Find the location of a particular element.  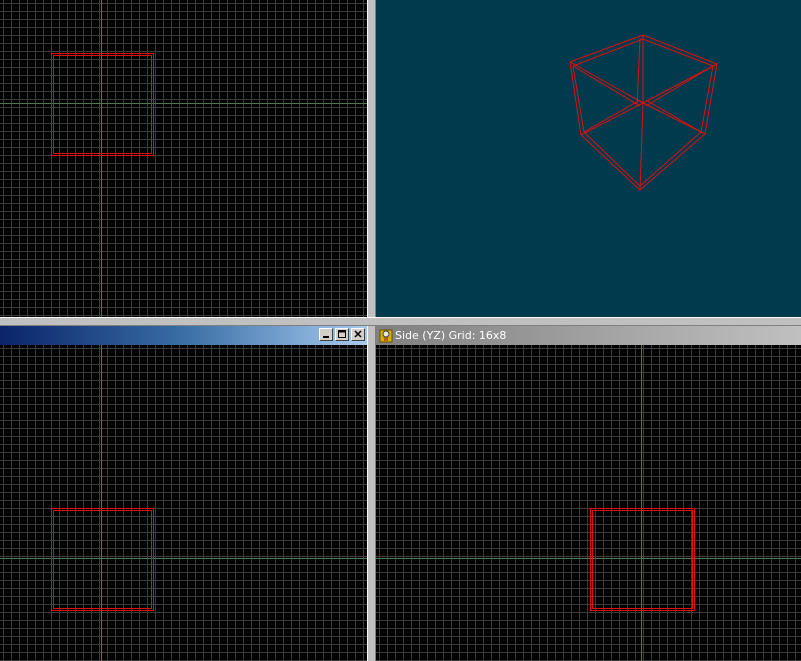

vertical-splitter is located at coordinates (371, 330).